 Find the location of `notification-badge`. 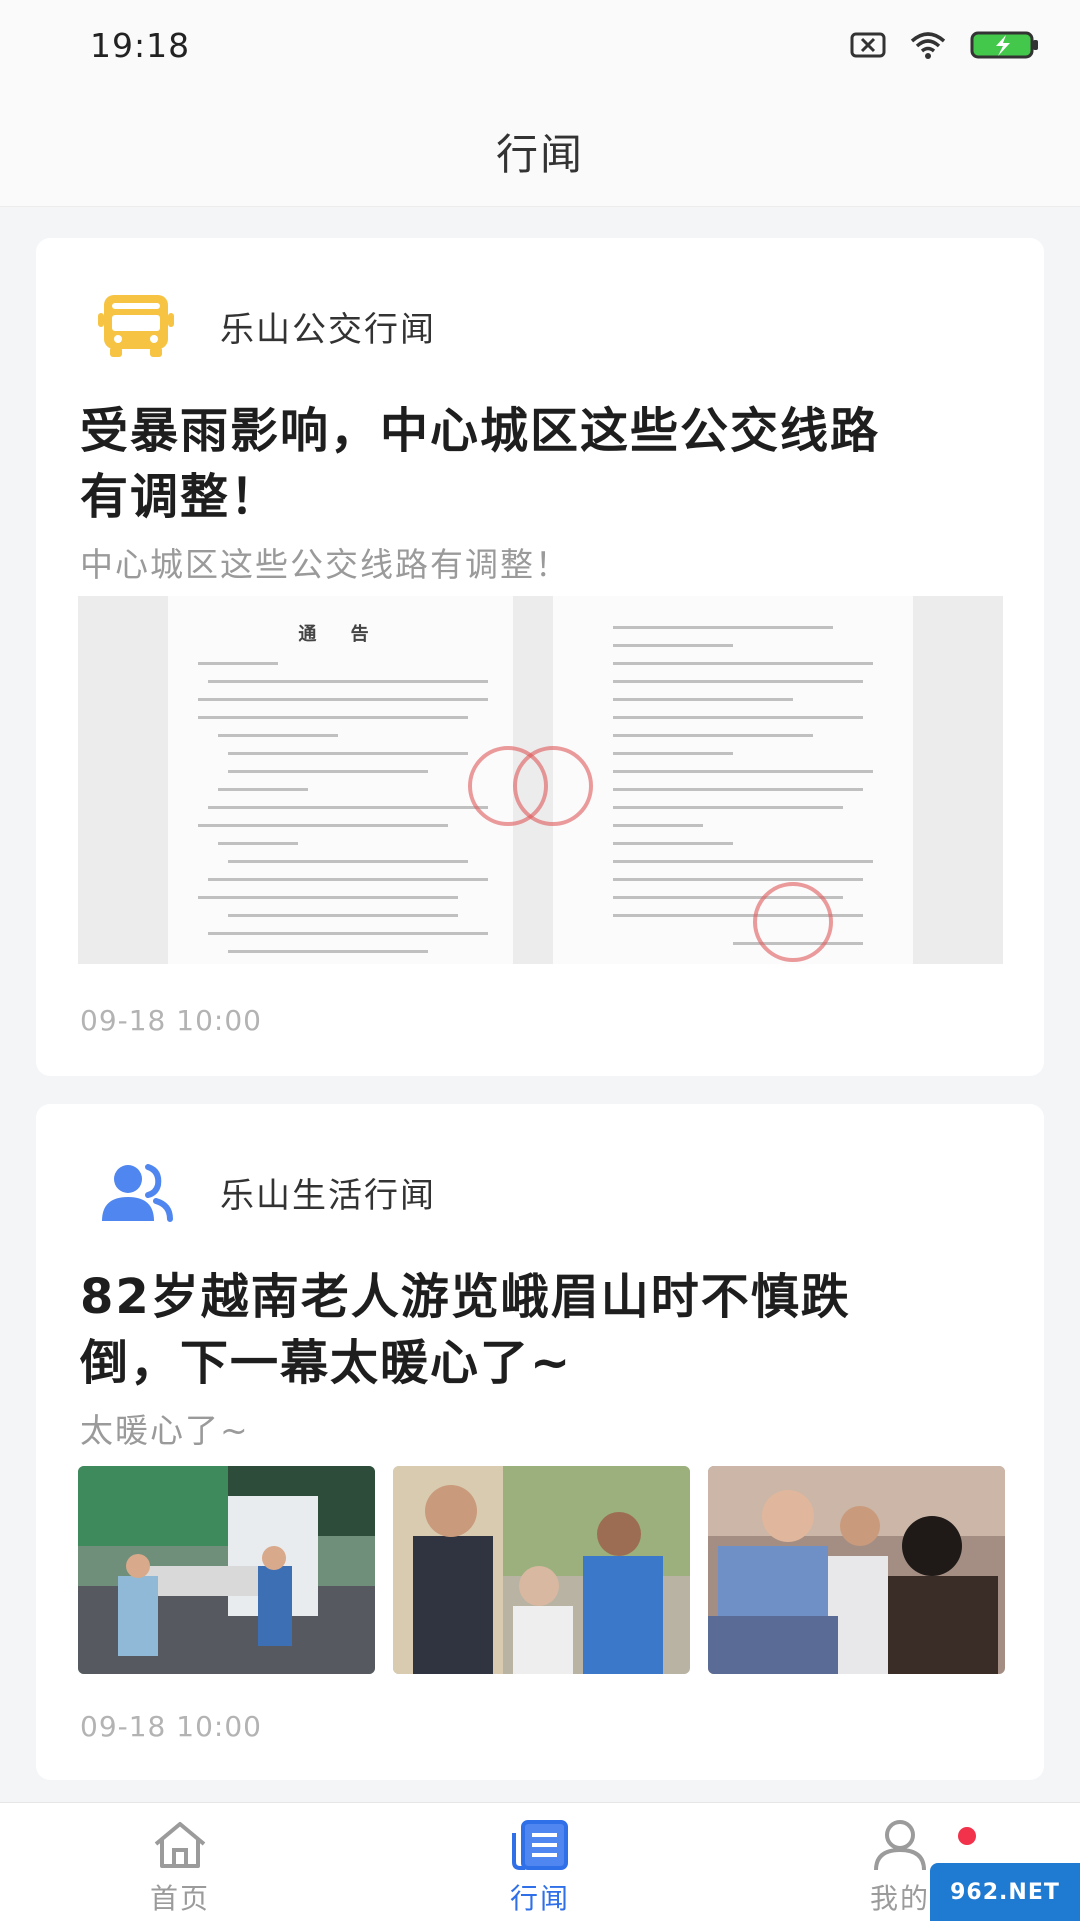

notification-badge is located at coordinates (967, 1836).